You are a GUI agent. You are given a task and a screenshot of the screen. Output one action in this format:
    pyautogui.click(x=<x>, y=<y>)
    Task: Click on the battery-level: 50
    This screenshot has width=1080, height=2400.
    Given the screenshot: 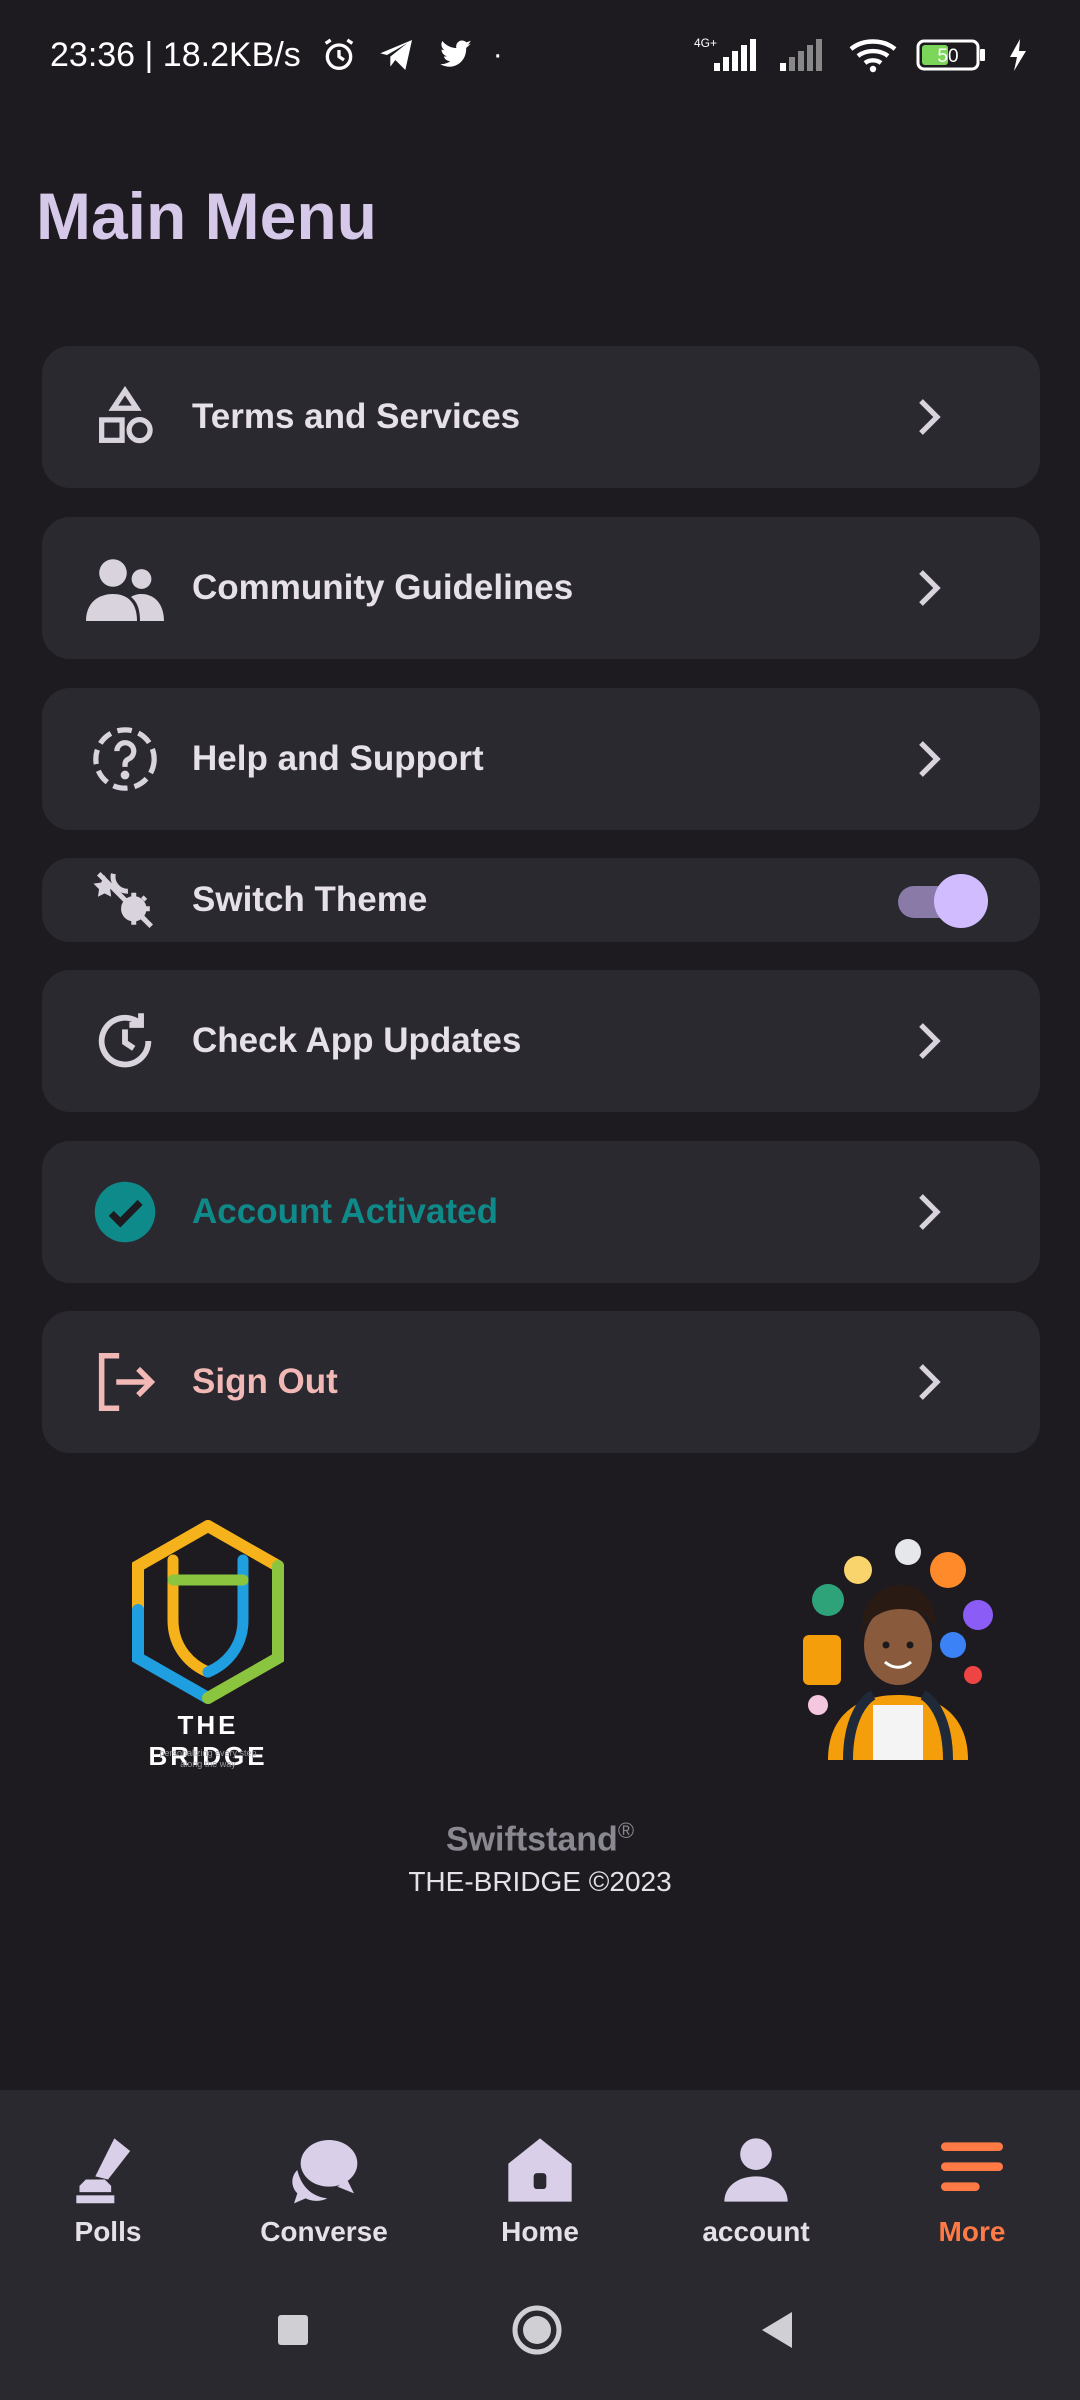 What is the action you would take?
    pyautogui.click(x=947, y=56)
    